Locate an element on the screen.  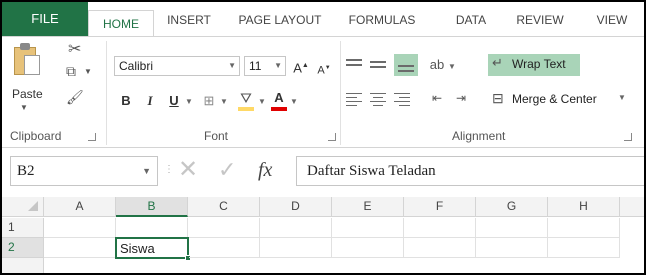
wrap-text-label: Wrap Text is located at coordinates (539, 64).